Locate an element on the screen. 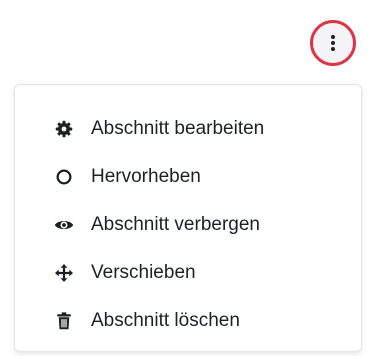  menu-item-hide-section: Abschnitt verbergen is located at coordinates (188, 225).